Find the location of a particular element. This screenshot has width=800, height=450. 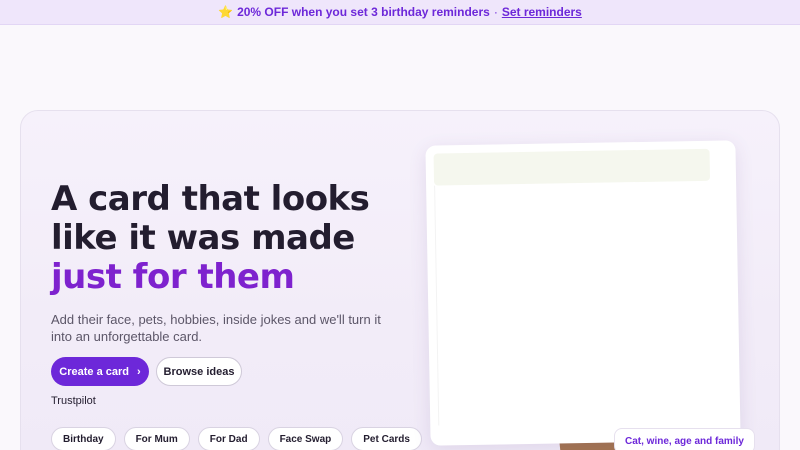

create-card-button: Create a card › is located at coordinates (100, 371).